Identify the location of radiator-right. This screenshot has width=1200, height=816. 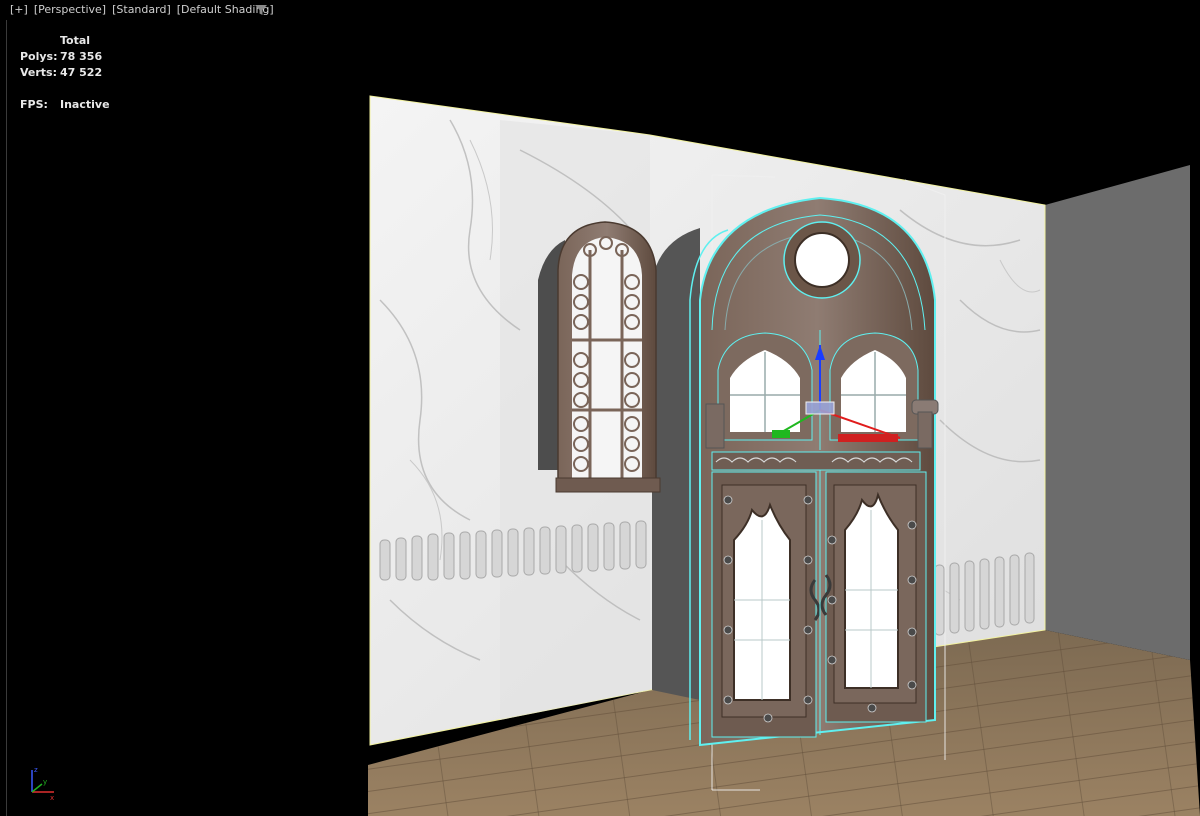
(984, 594).